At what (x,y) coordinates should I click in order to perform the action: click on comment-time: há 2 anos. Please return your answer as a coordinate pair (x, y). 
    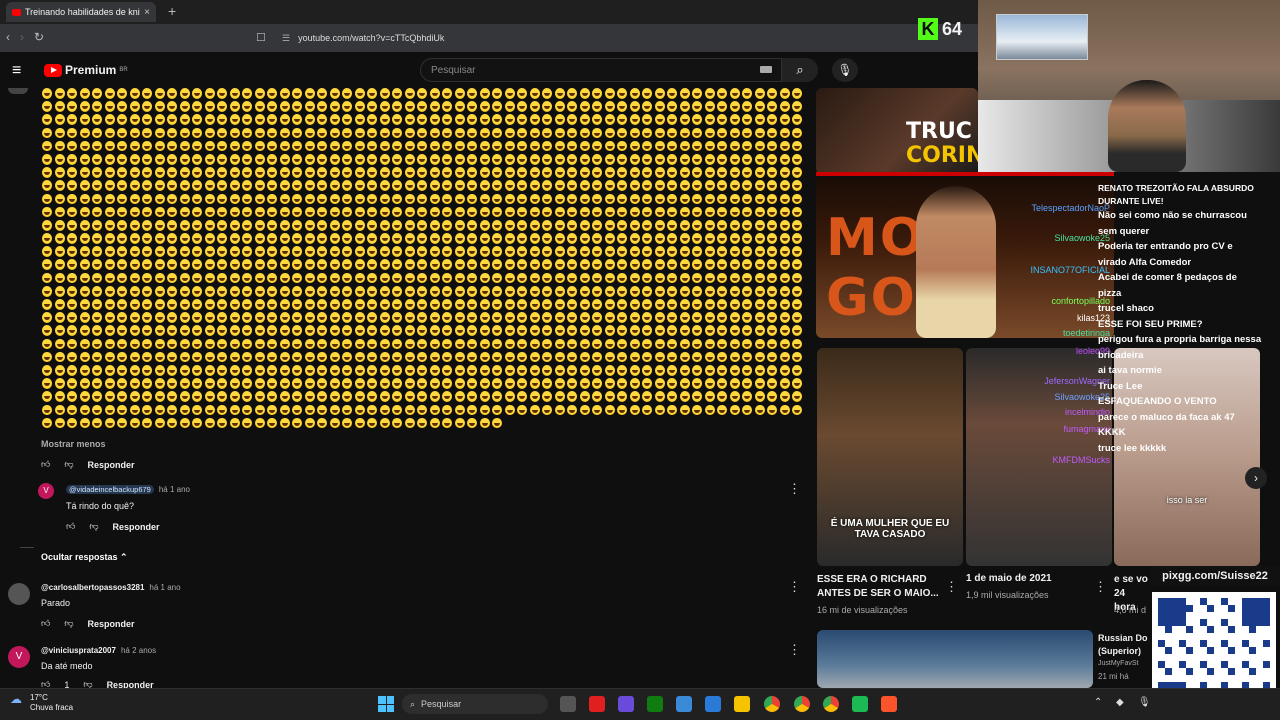
    Looking at the image, I should click on (138, 650).